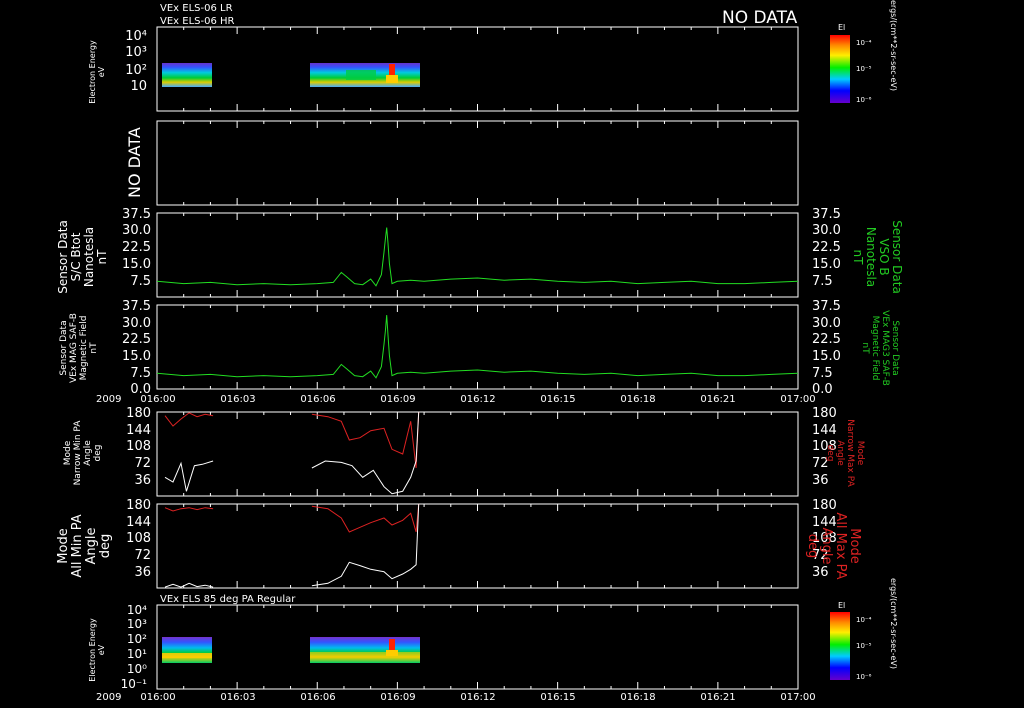  What do you see at coordinates (137, 654) in the screenshot?
I see `y-tick-label: 10¹` at bounding box center [137, 654].